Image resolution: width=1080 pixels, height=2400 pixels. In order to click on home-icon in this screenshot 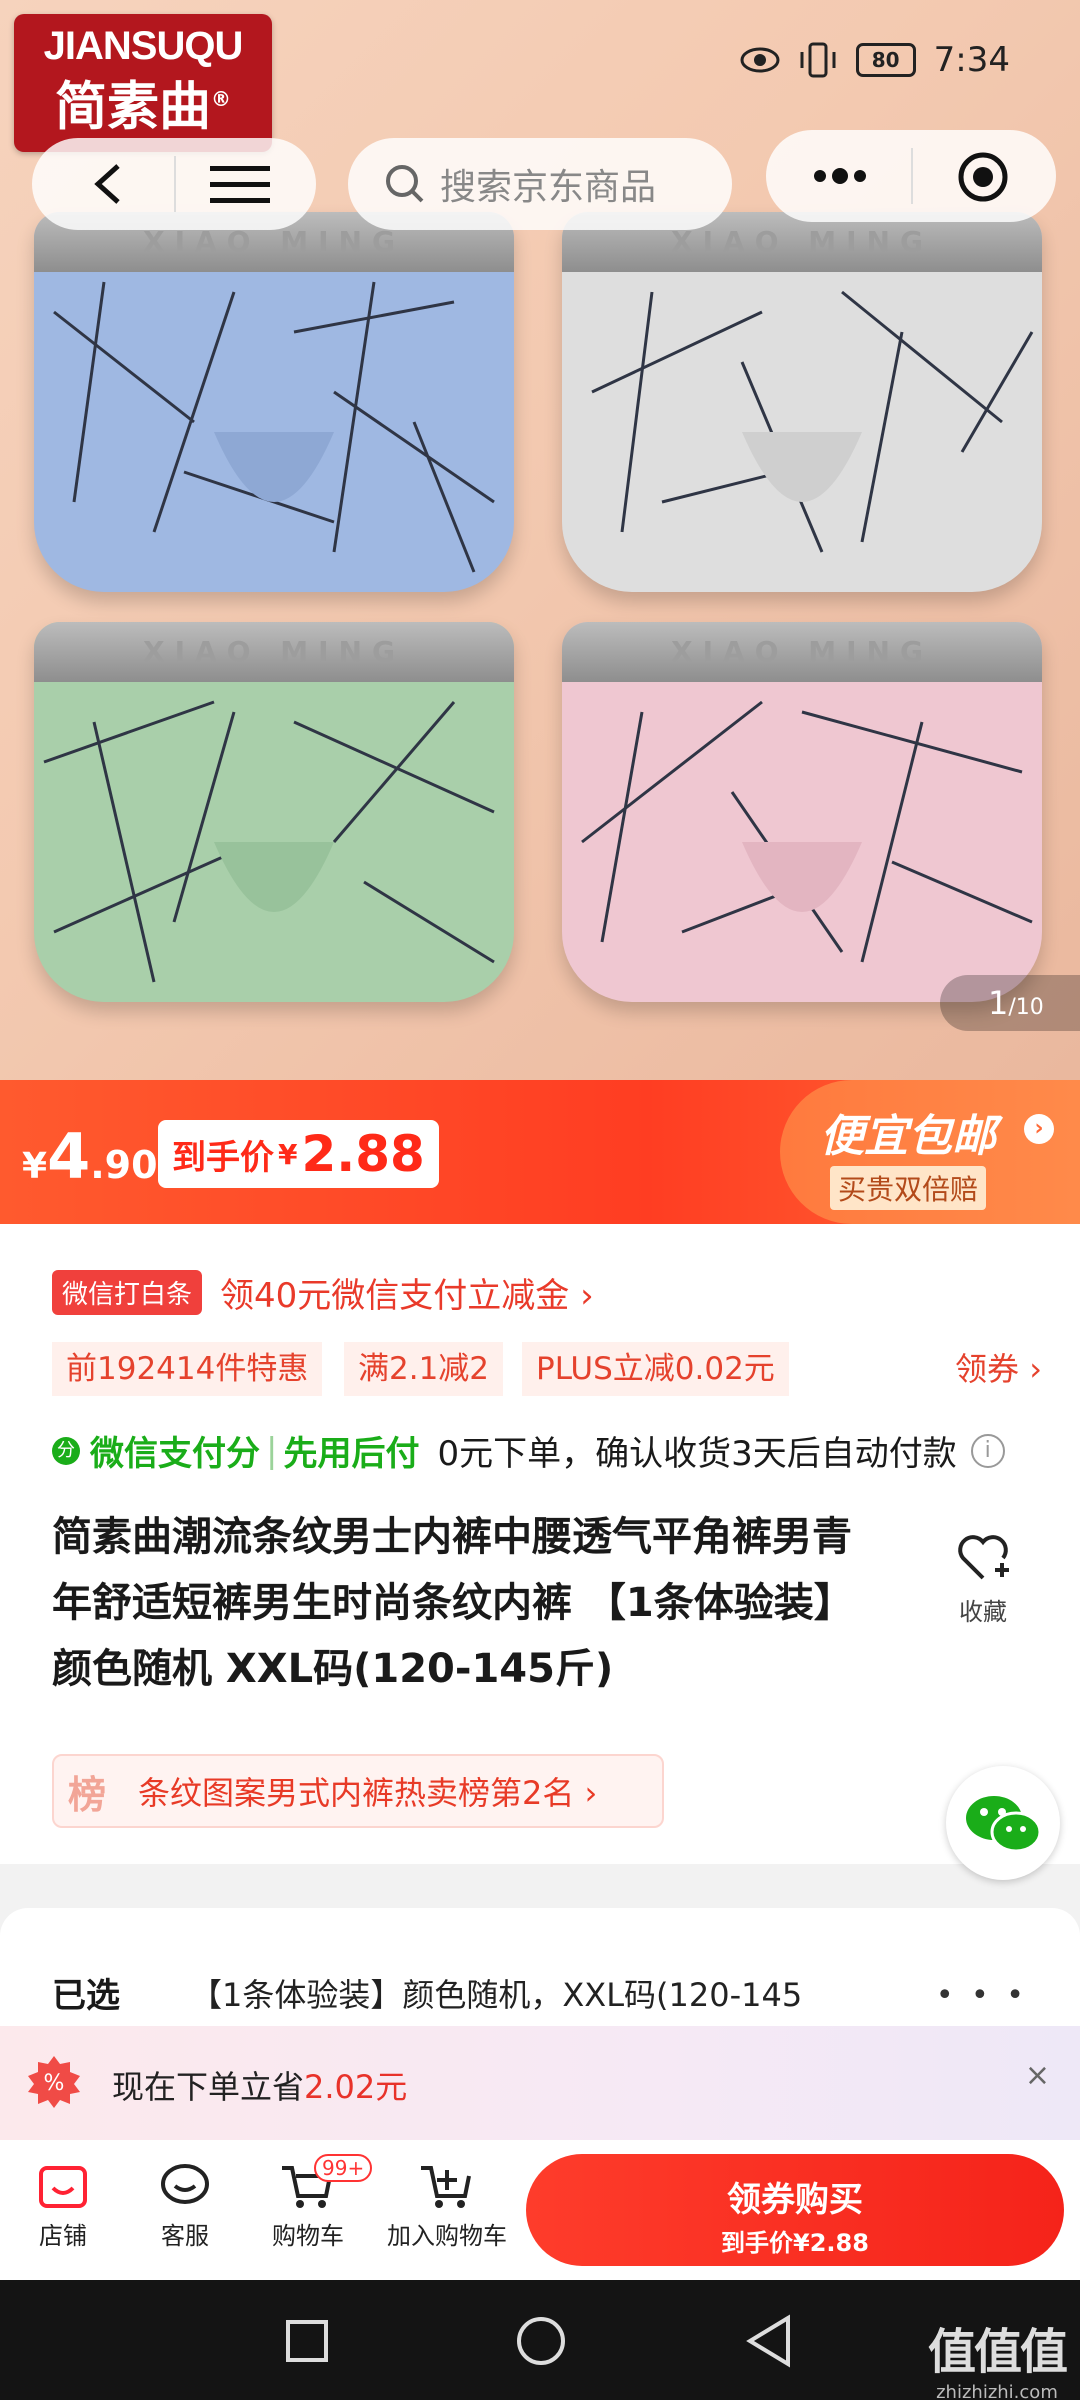, I will do `click(541, 2341)`.